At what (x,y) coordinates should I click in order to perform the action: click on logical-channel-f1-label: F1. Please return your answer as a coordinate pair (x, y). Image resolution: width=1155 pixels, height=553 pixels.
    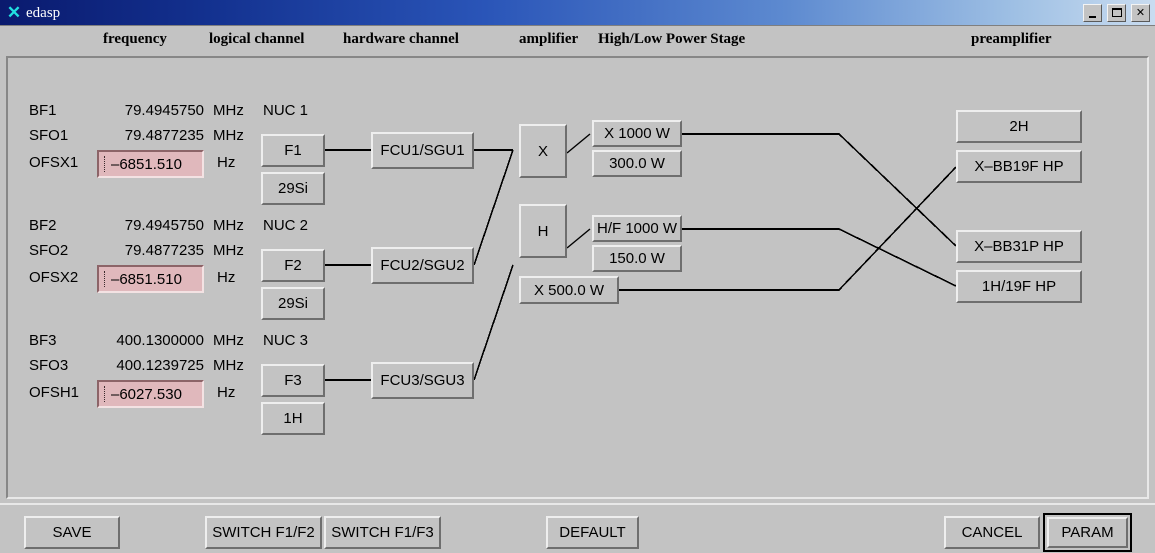
    Looking at the image, I should click on (293, 150).